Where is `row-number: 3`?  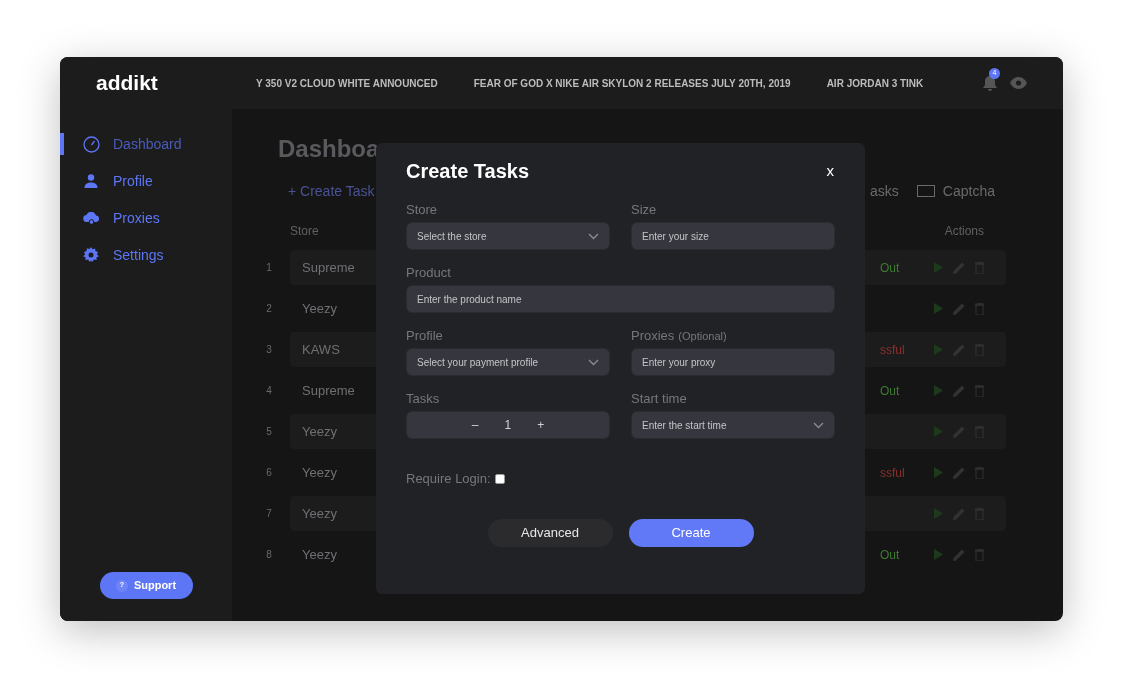
row-number: 3 is located at coordinates (269, 350).